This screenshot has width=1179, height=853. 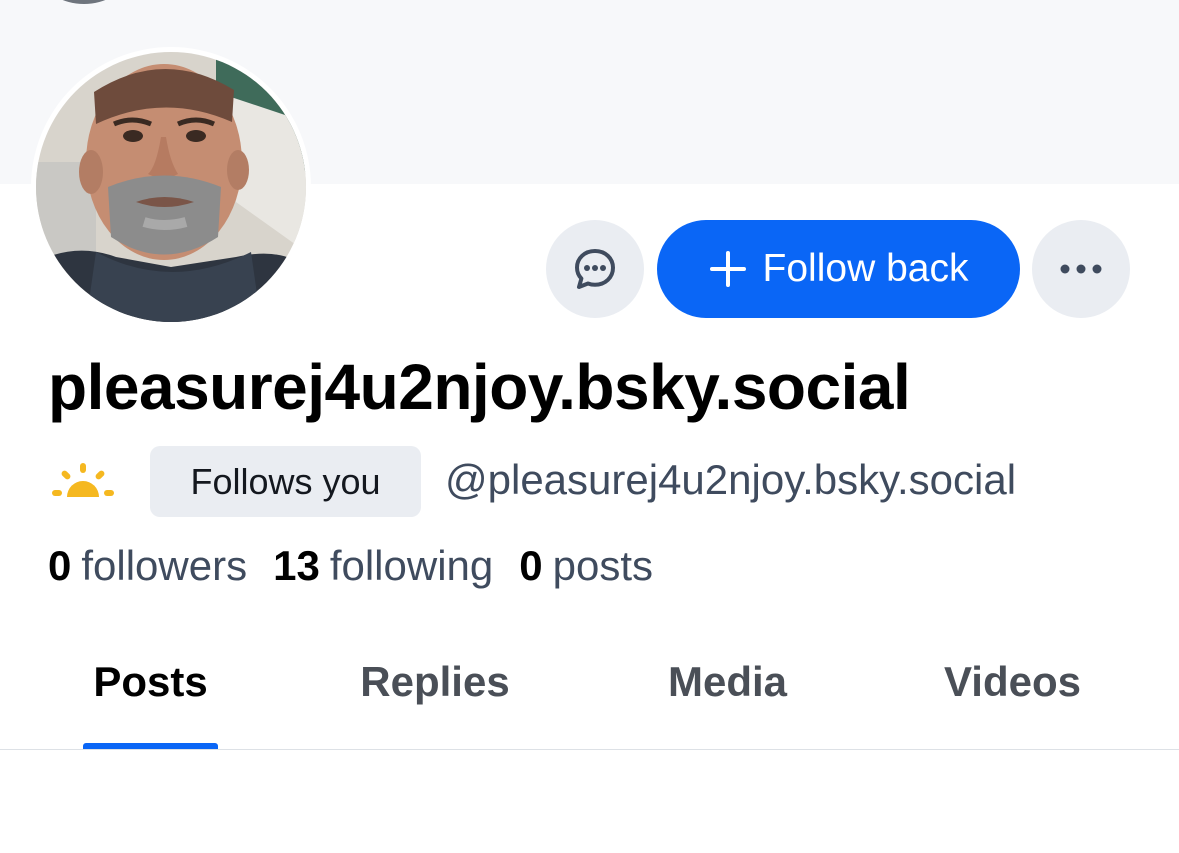 I want to click on profile-handle: @pleasurej4u2njoy.bsky.social, so click(x=731, y=479).